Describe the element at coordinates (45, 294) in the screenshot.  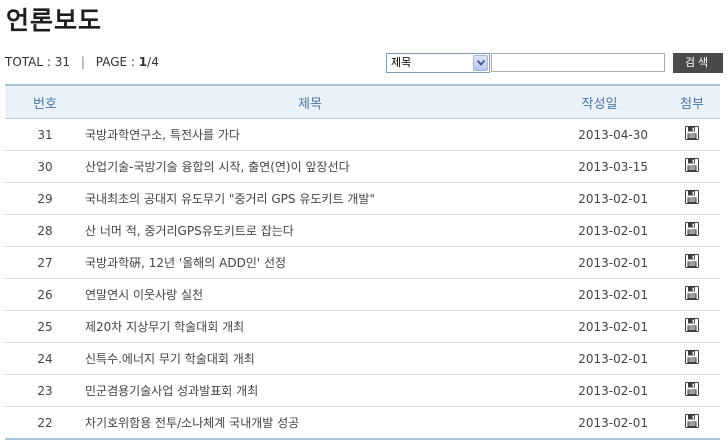
I see `row-number: 26` at that location.